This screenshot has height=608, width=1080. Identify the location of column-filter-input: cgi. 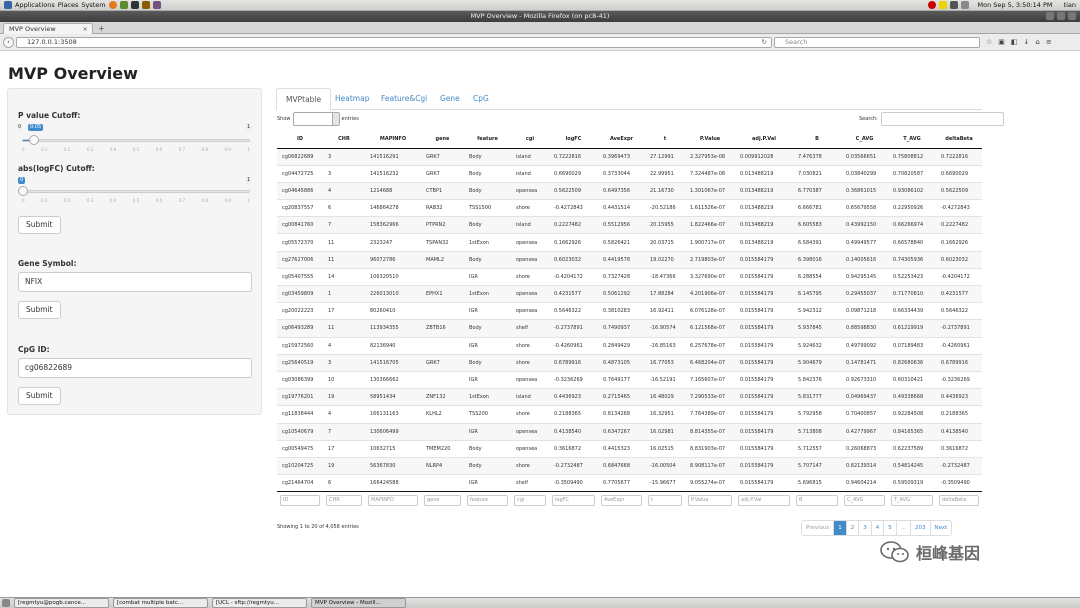
(530, 500).